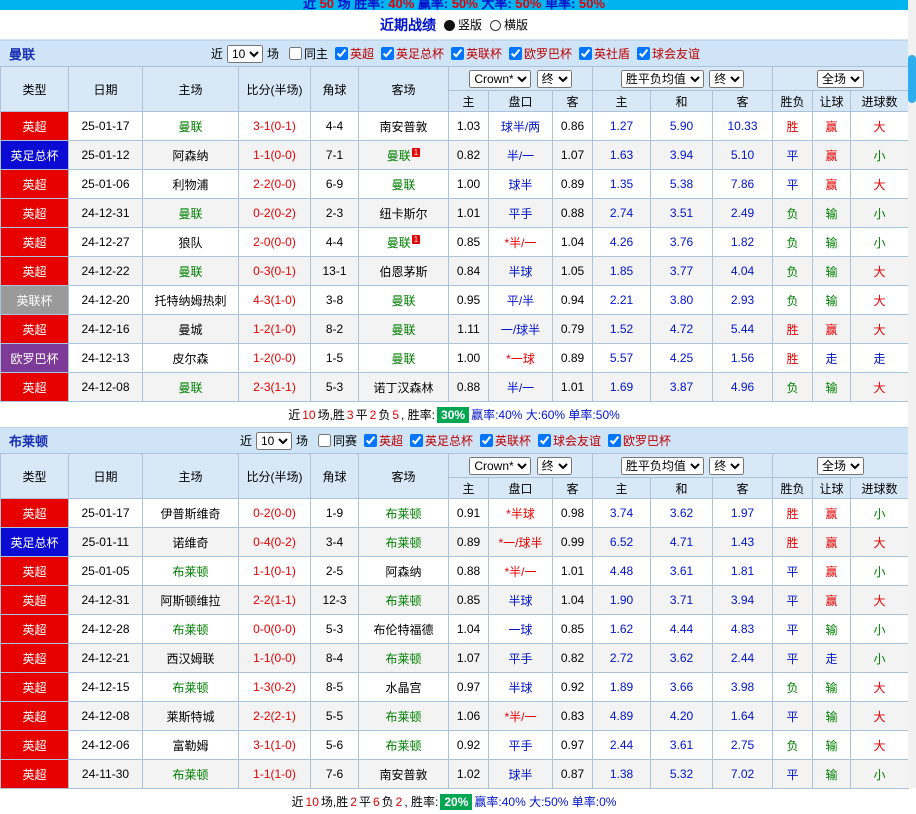 The image size is (916, 814). I want to click on away-team-link: 纽卡斯尔, so click(403, 214).